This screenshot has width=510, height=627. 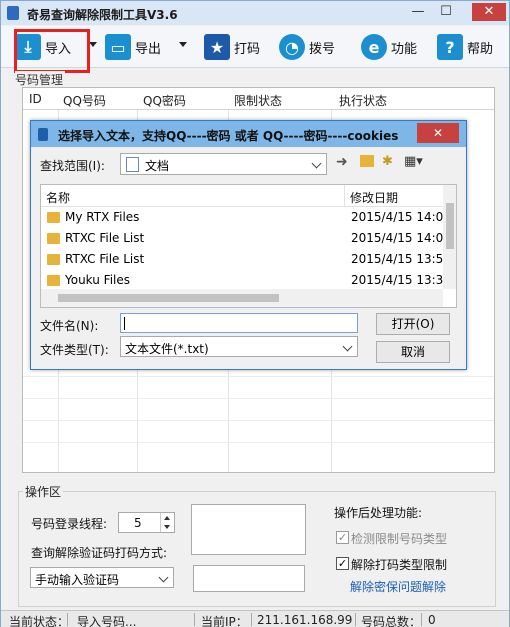 I want to click on list-item: Youku Files 2015/4/15 13:38, so click(x=246, y=280).